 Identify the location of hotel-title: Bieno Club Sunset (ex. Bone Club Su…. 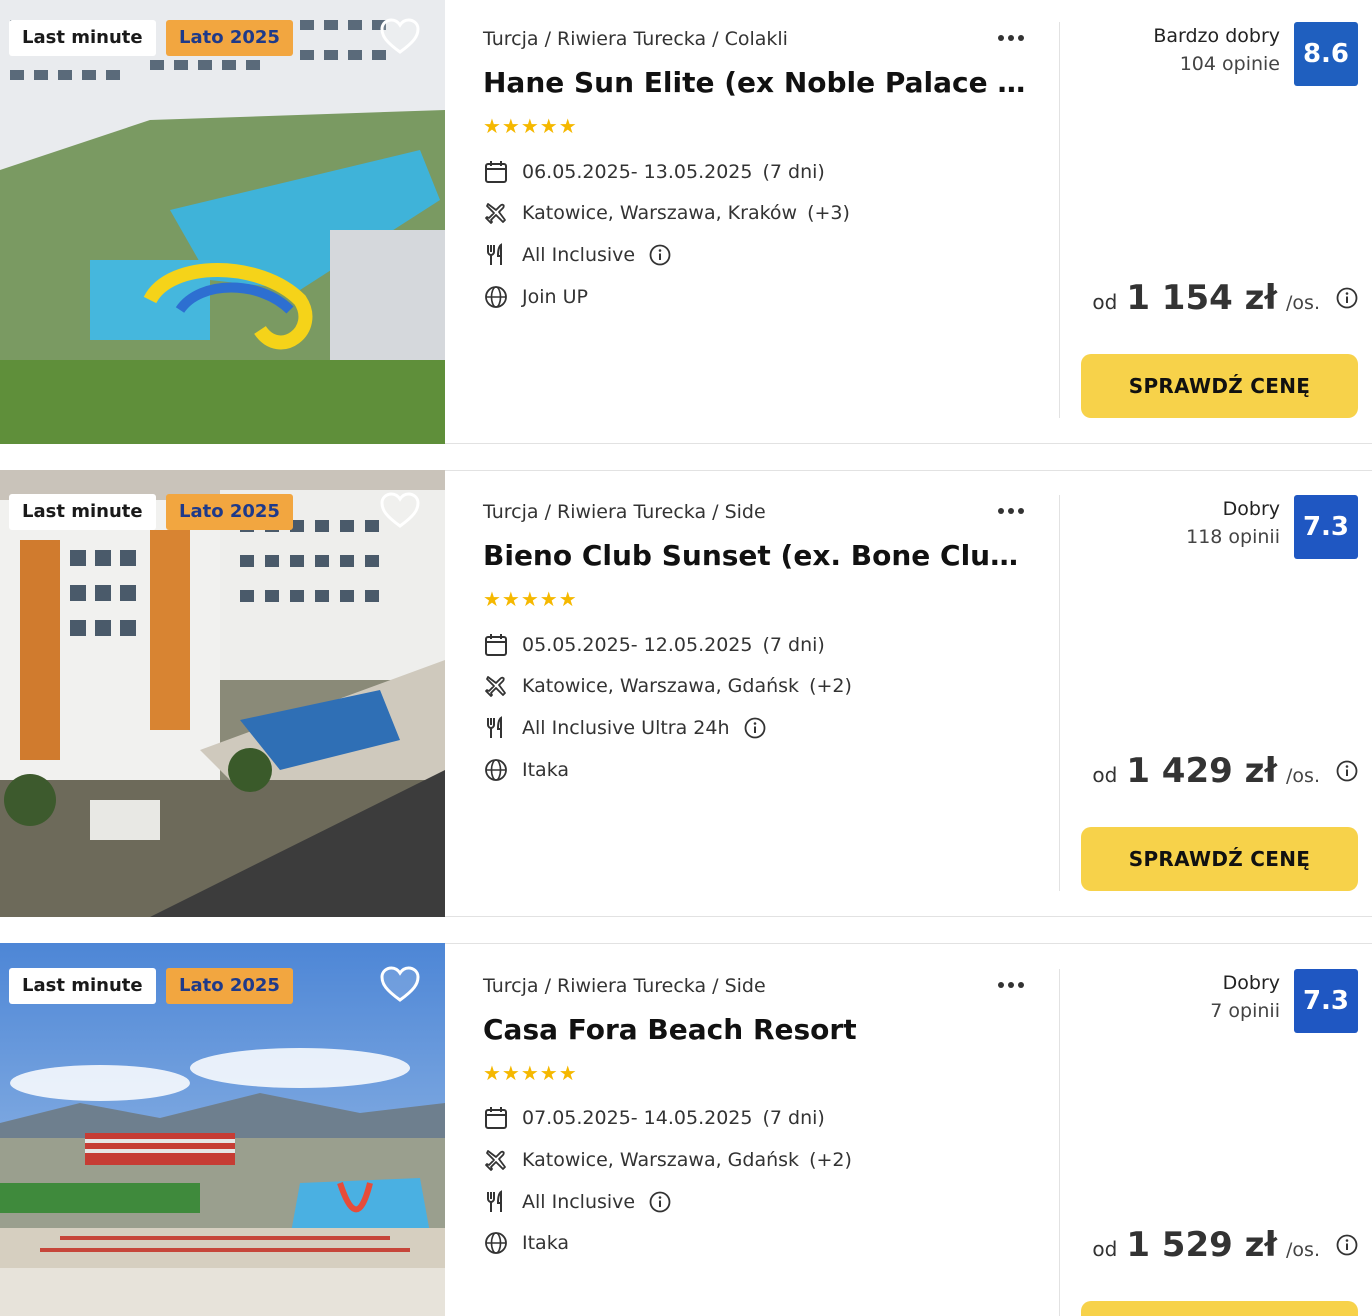
(757, 555).